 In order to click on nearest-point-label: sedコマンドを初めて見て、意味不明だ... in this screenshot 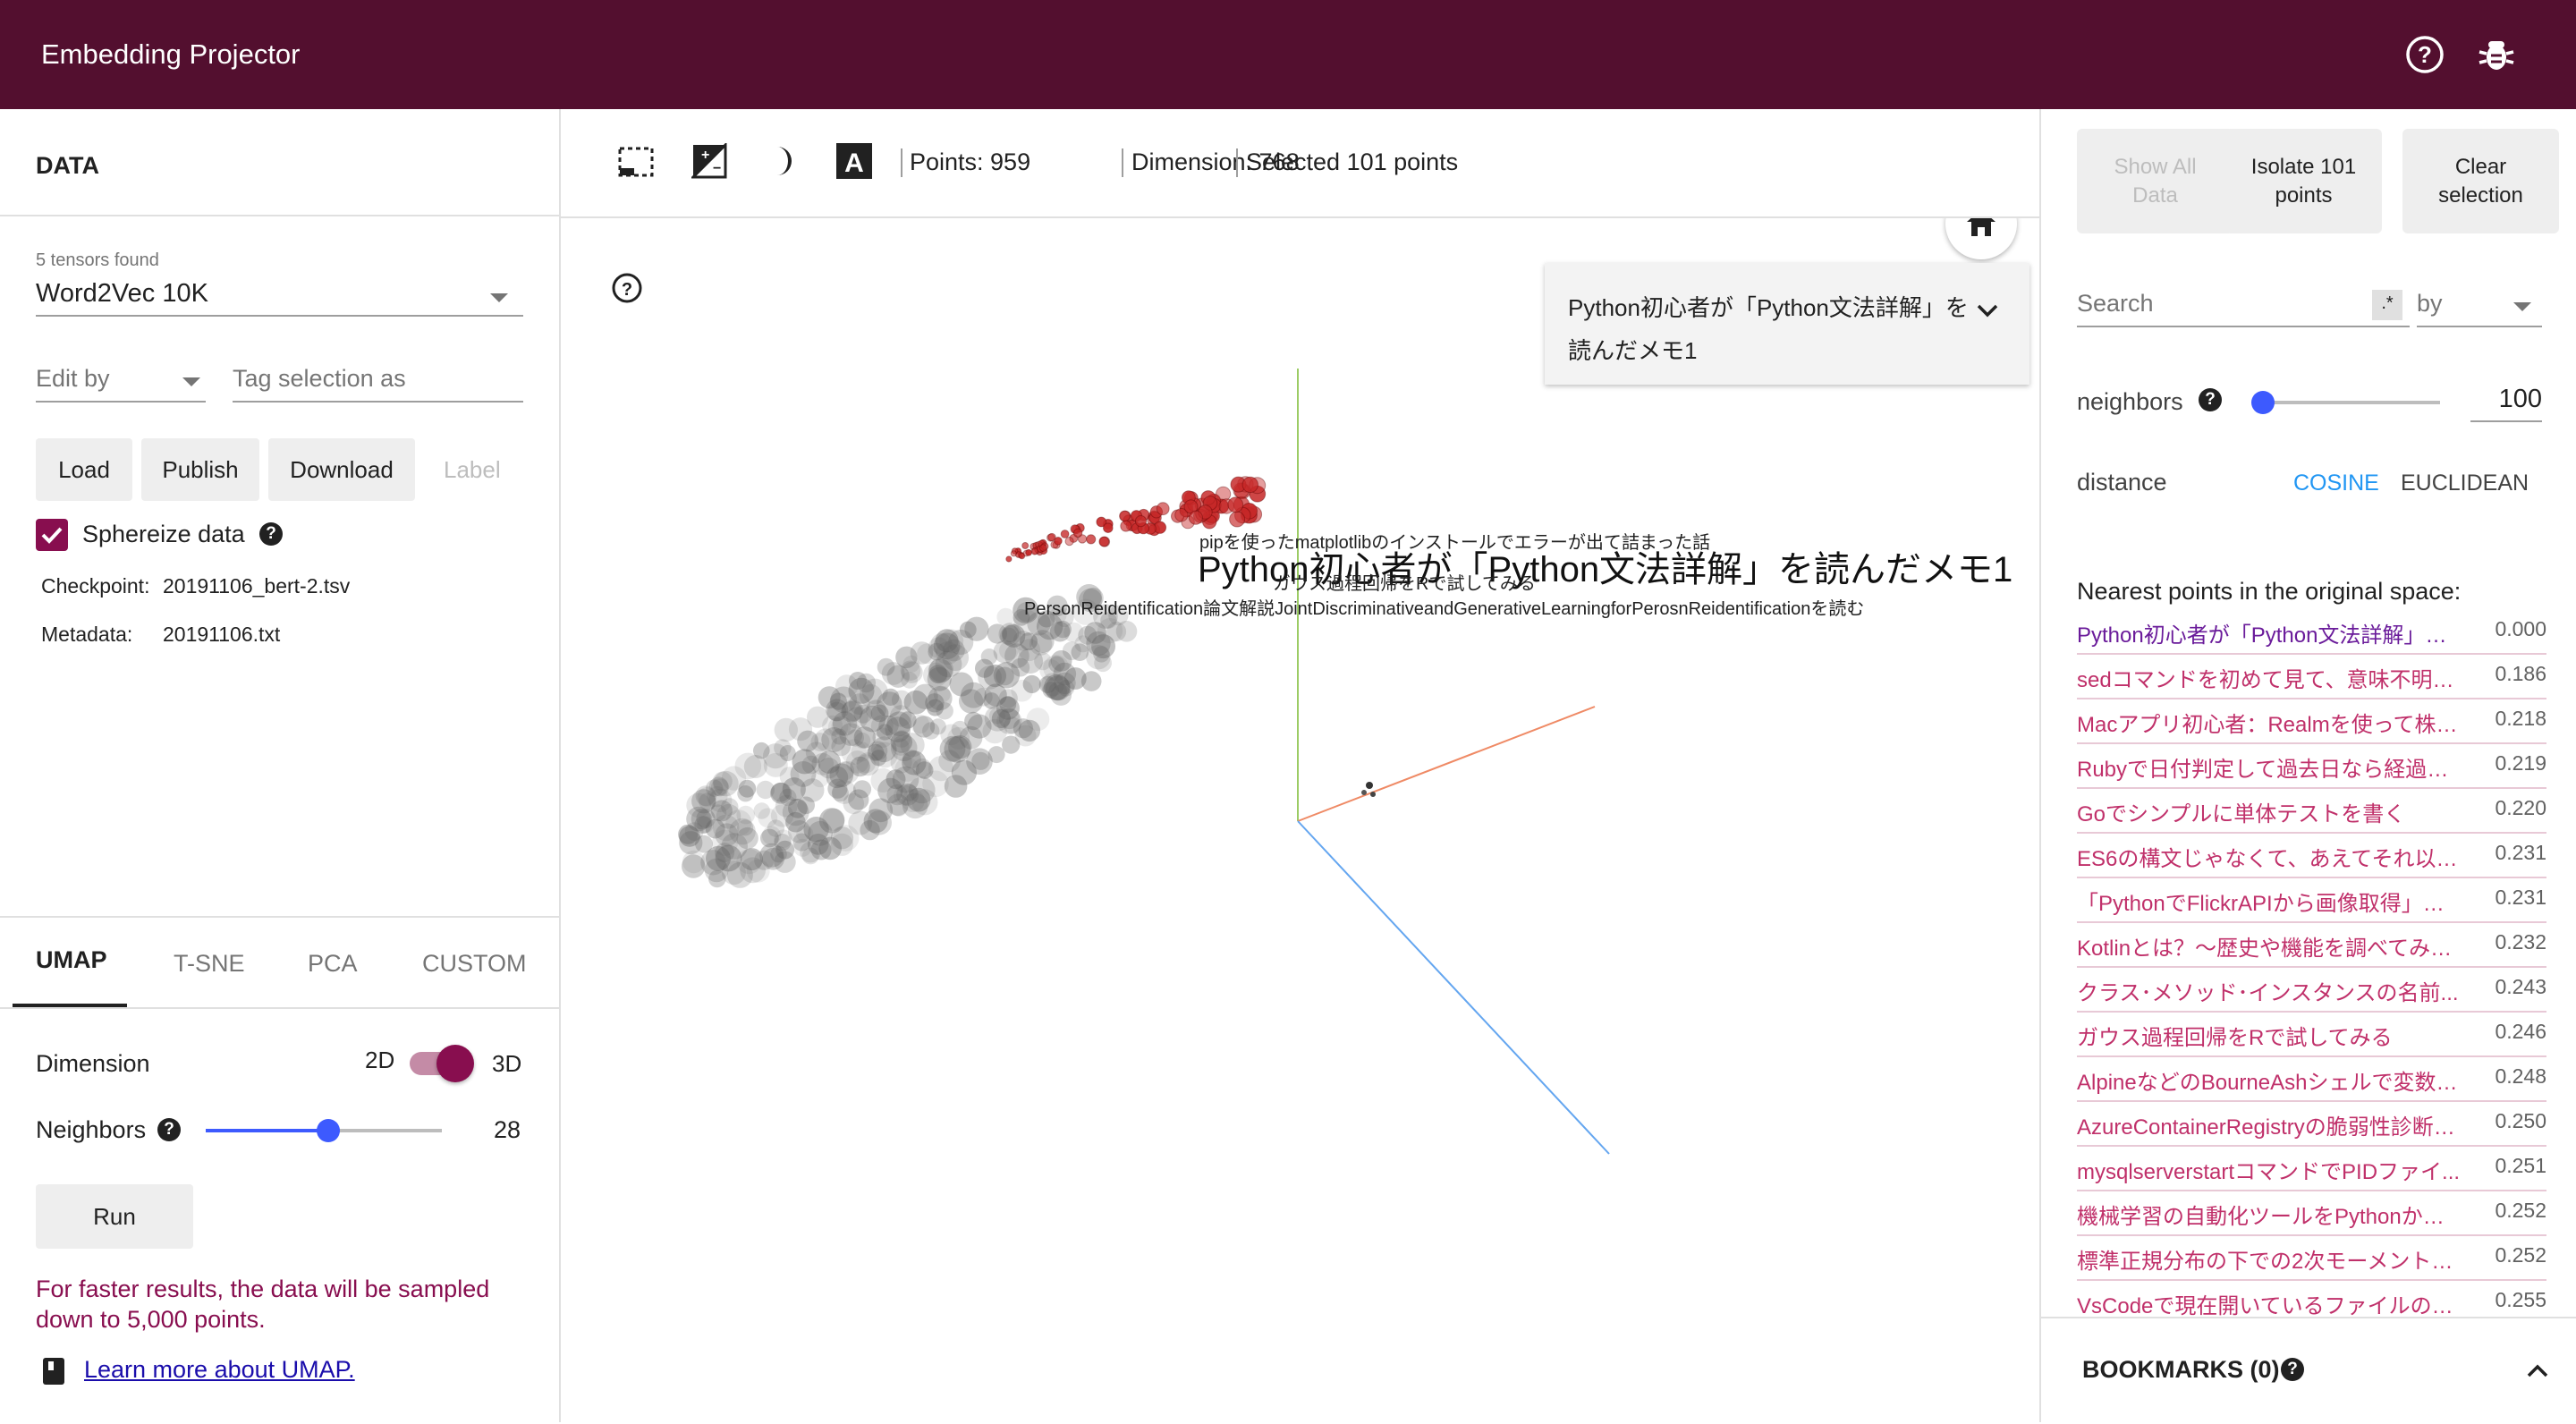, I will do `click(2269, 680)`.